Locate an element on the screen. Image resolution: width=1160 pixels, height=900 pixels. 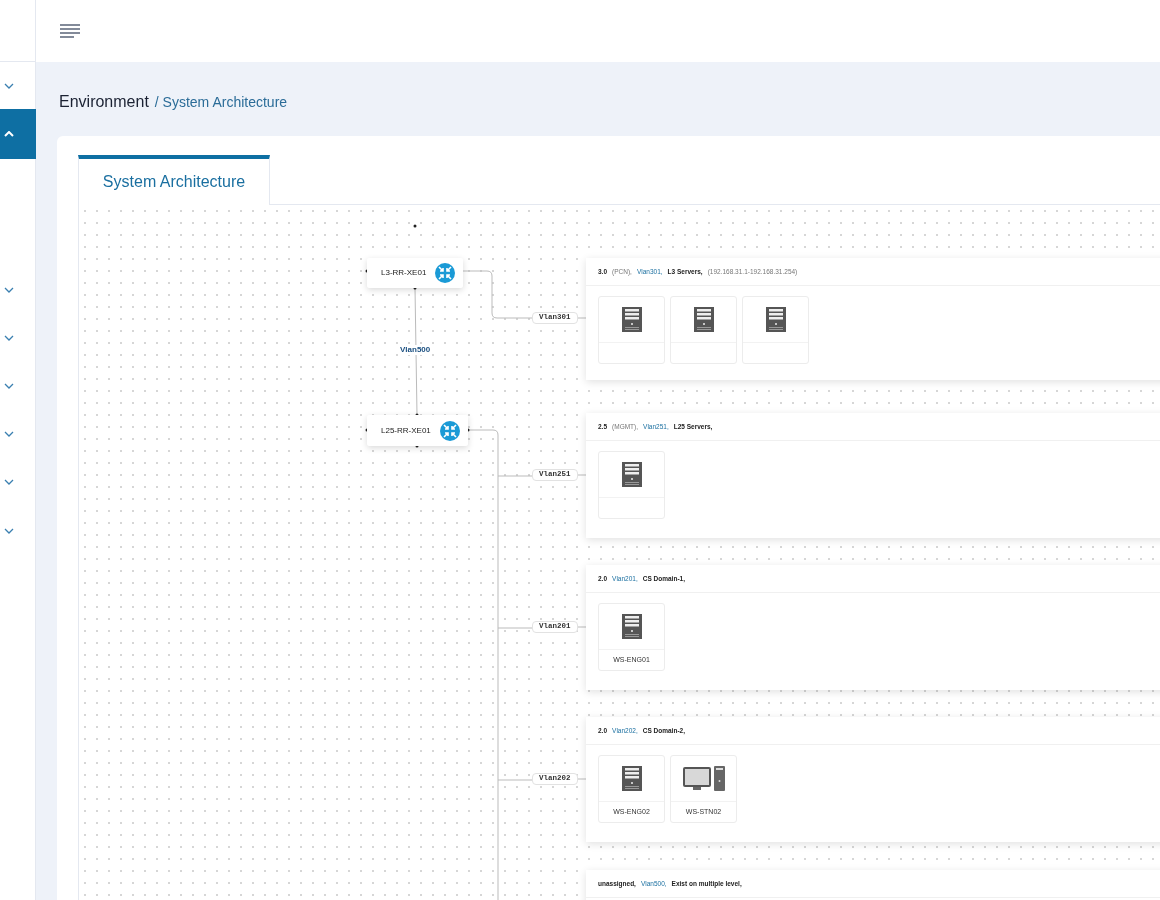
connector-line is located at coordinates (497, 294).